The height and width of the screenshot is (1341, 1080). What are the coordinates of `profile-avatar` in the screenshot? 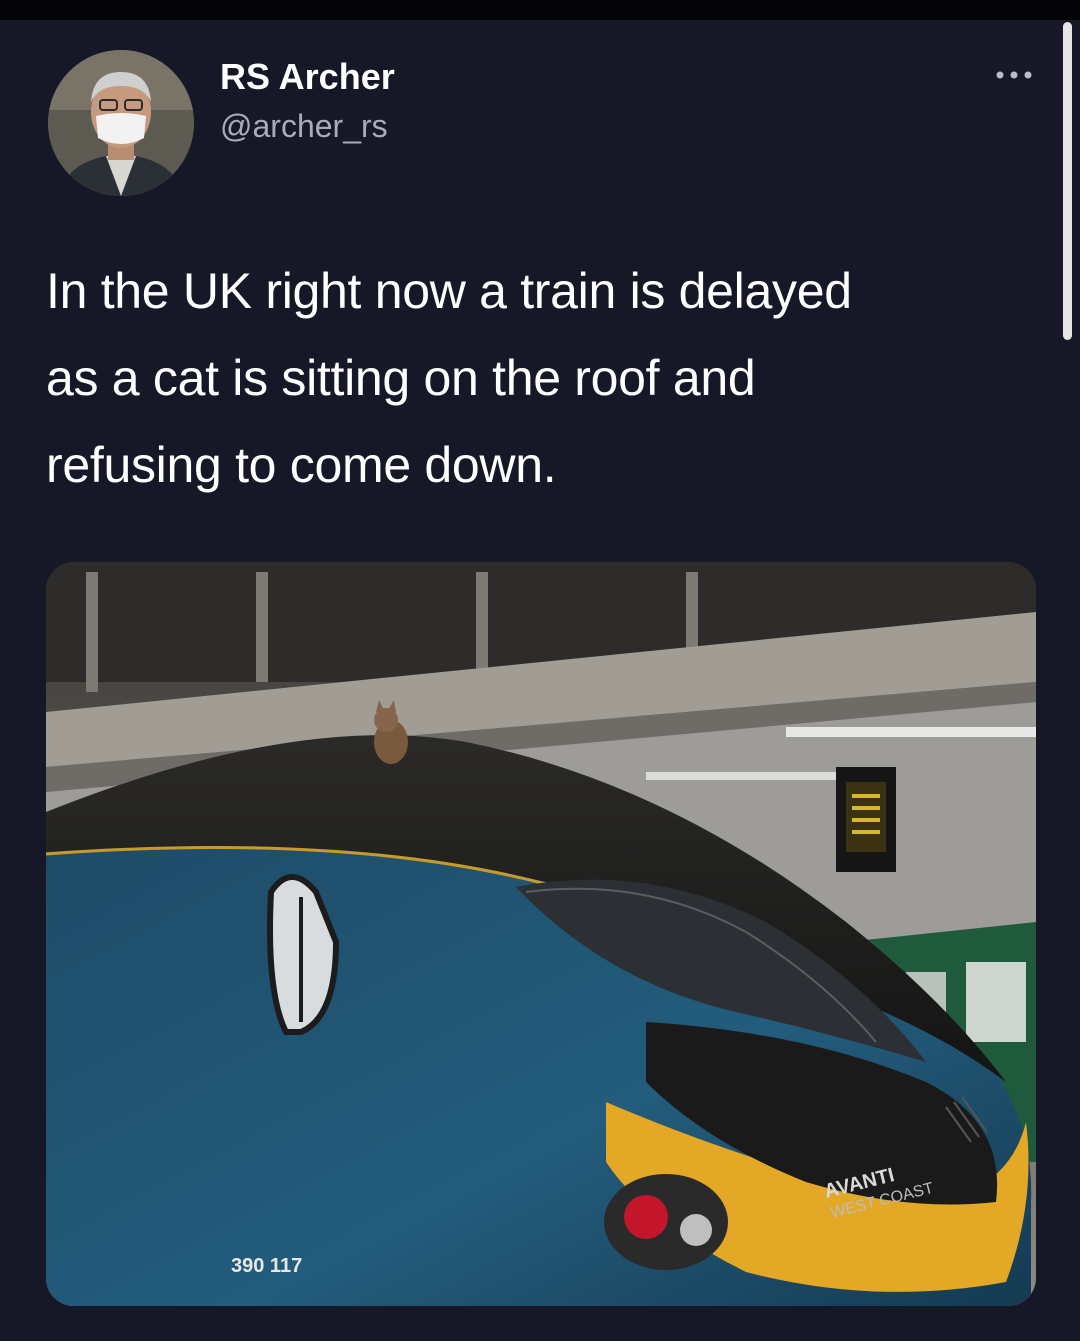 It's located at (121, 123).